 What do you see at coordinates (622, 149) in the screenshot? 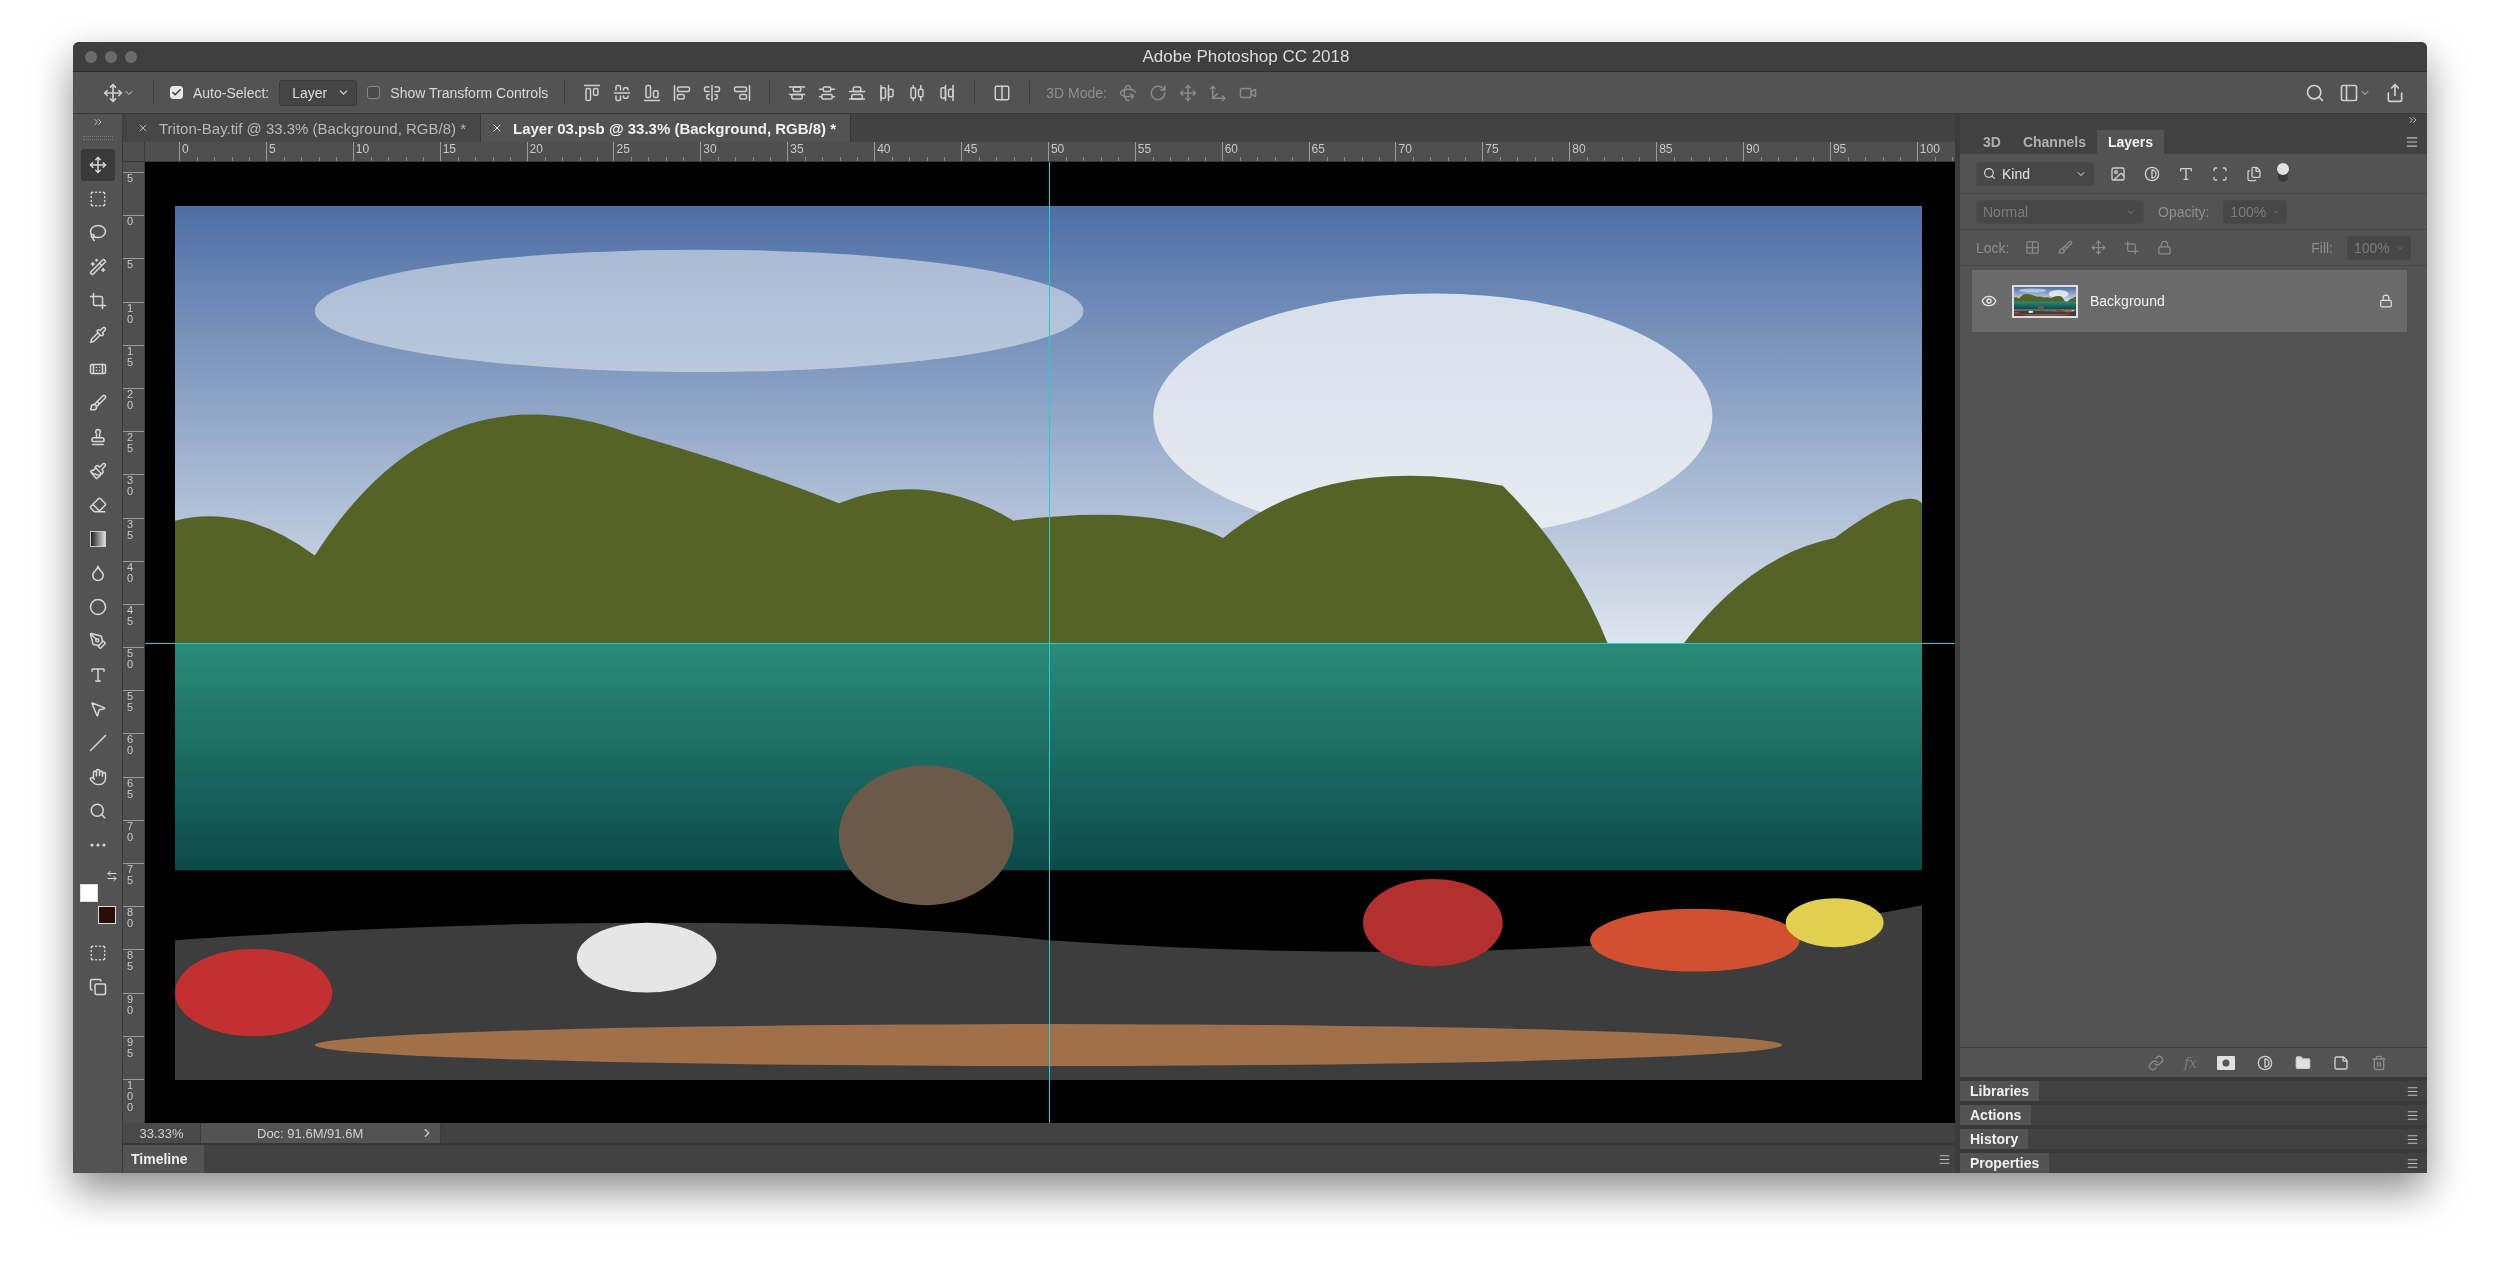
I see `ruler-label: 25` at bounding box center [622, 149].